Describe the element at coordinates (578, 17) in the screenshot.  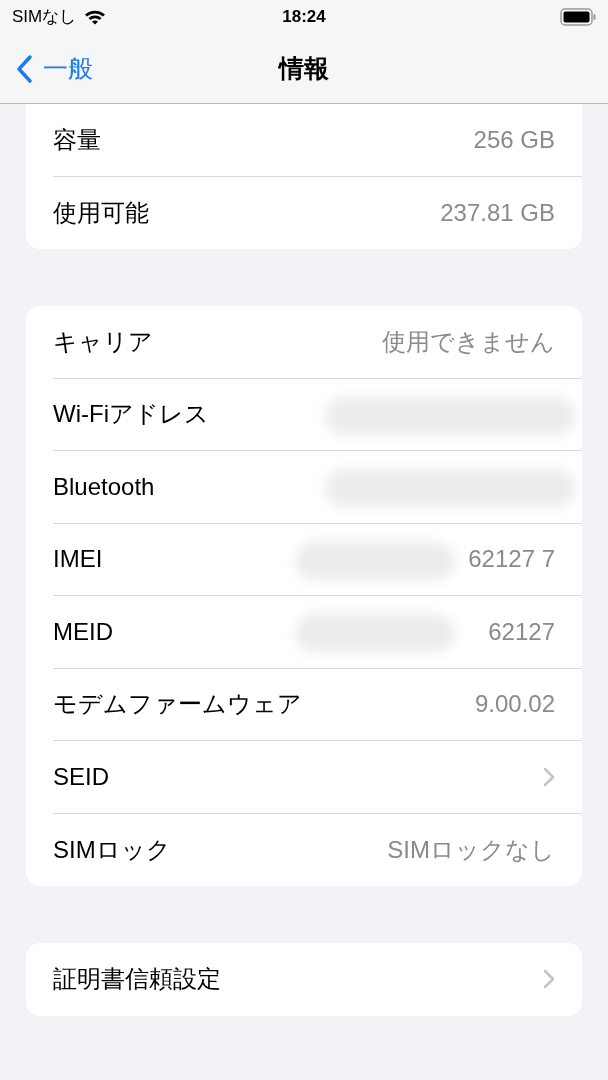
I see `battery-icon` at that location.